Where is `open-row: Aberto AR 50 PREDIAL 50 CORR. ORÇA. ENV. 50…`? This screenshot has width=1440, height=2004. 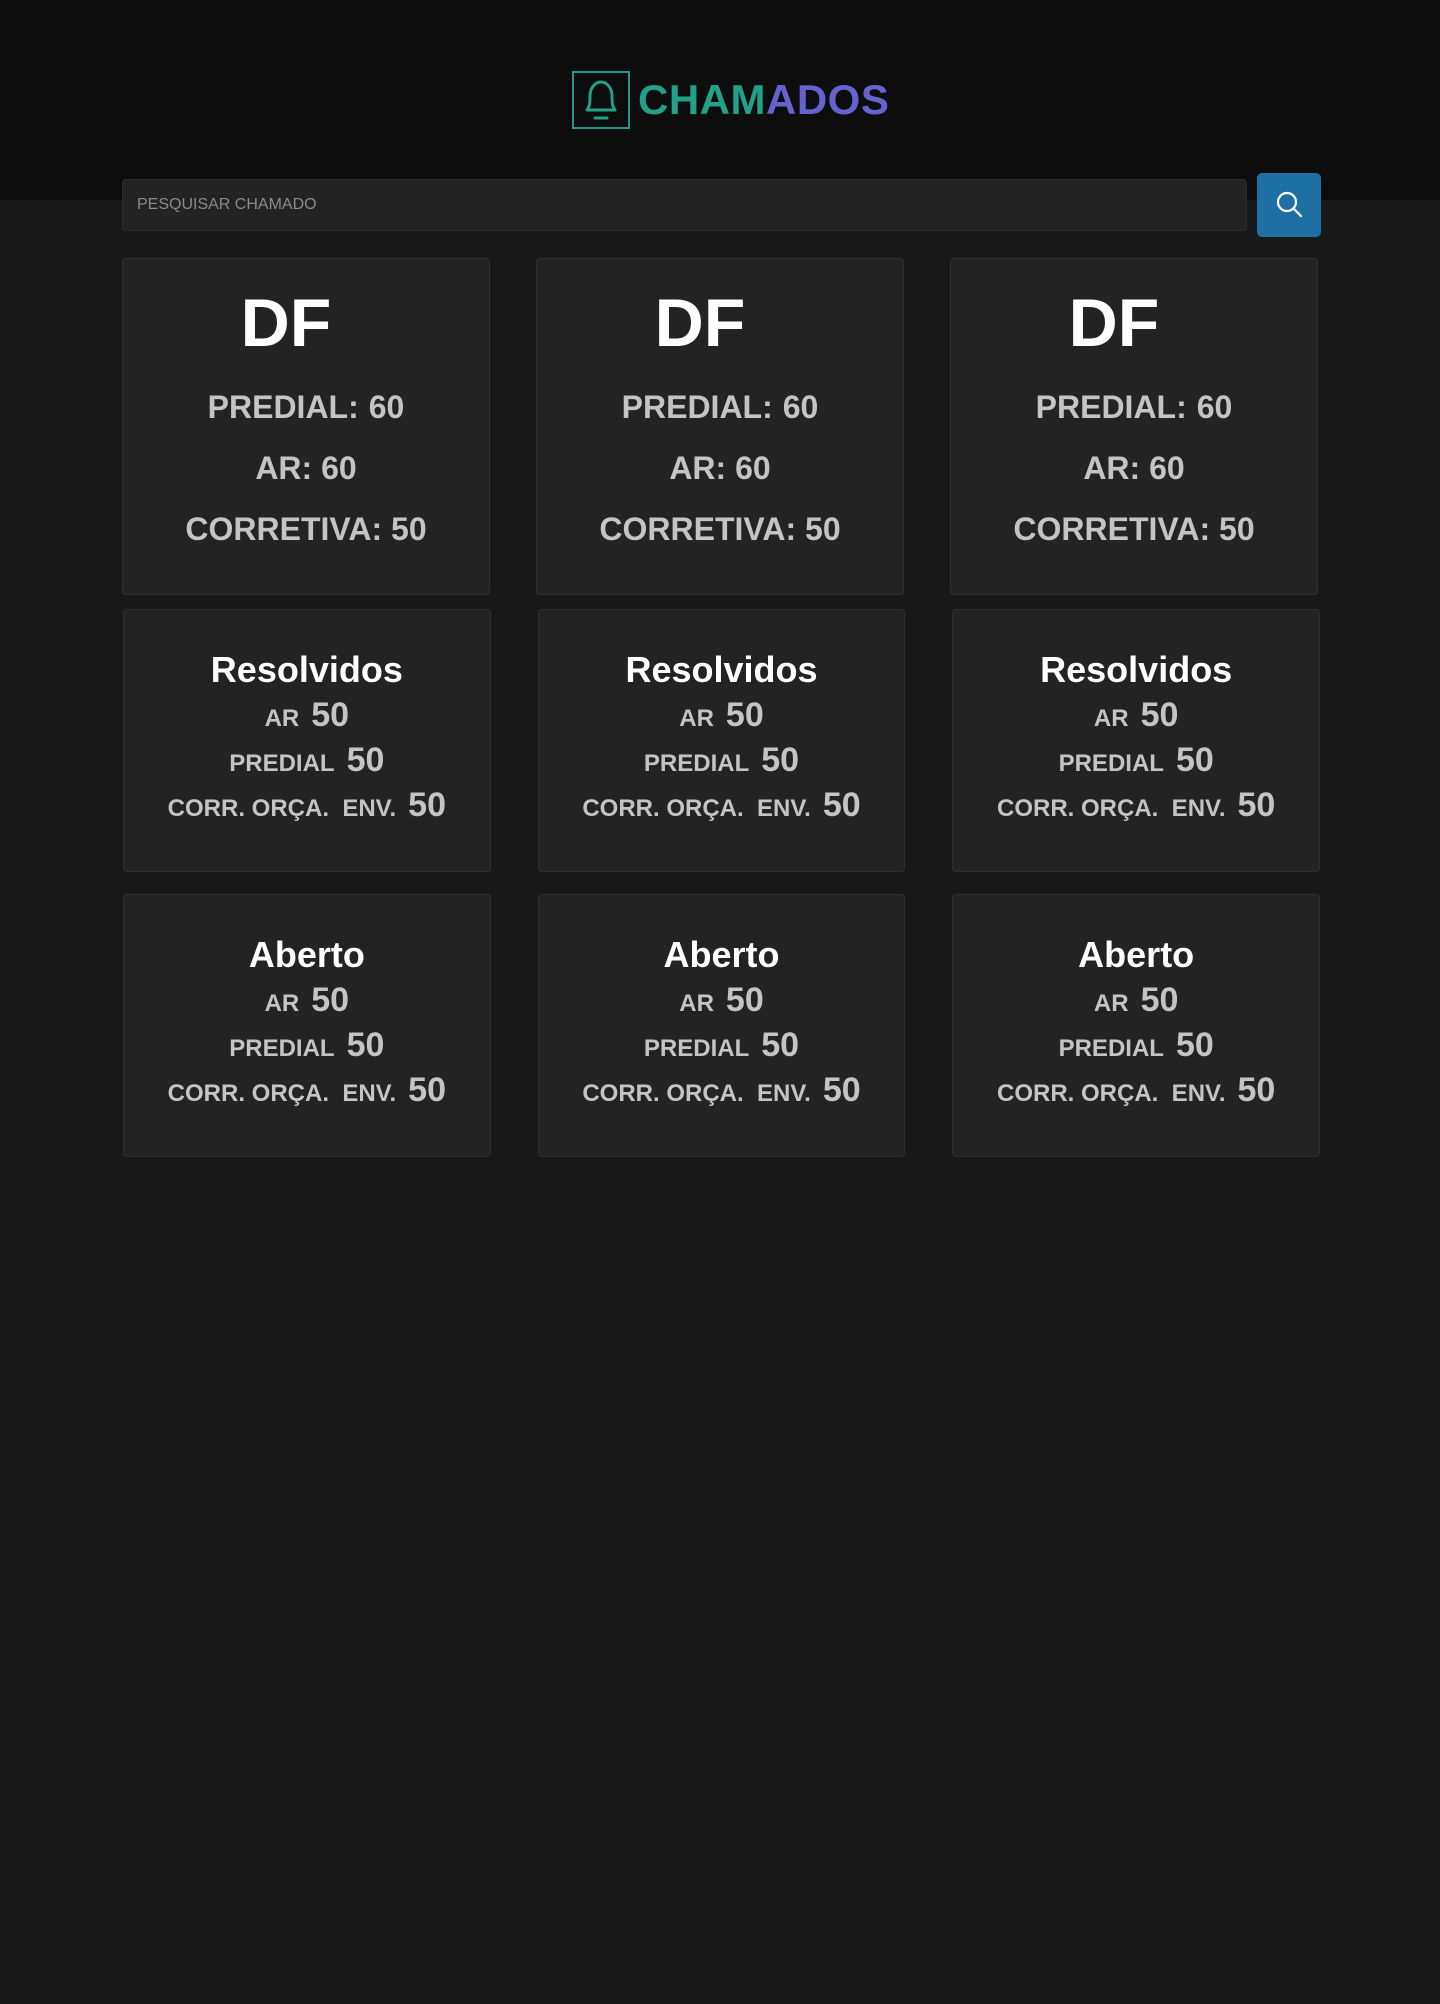 open-row: Aberto AR 50 PREDIAL 50 CORR. ORÇA. ENV. 50… is located at coordinates (721, 1025).